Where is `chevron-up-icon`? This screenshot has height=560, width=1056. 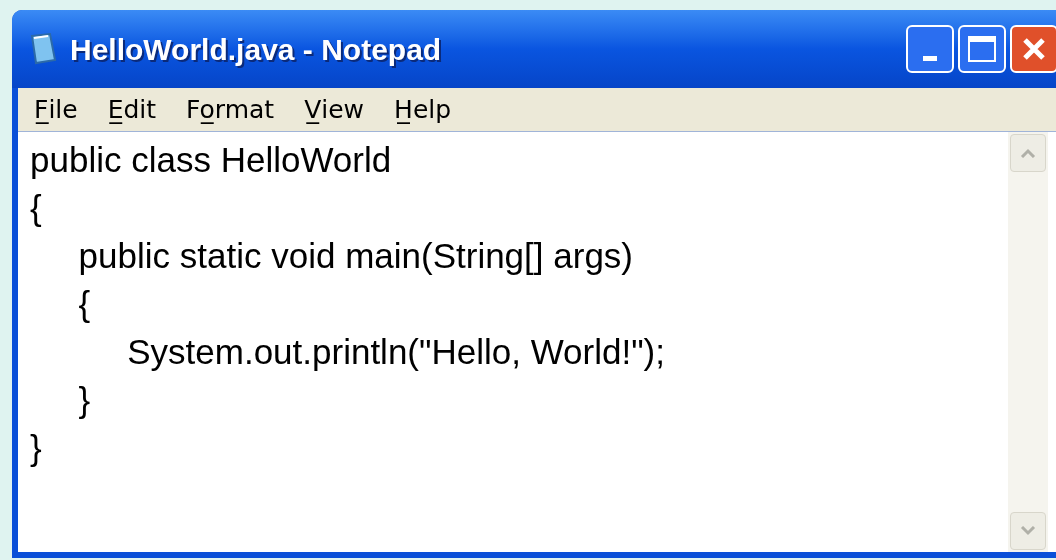 chevron-up-icon is located at coordinates (1028, 153).